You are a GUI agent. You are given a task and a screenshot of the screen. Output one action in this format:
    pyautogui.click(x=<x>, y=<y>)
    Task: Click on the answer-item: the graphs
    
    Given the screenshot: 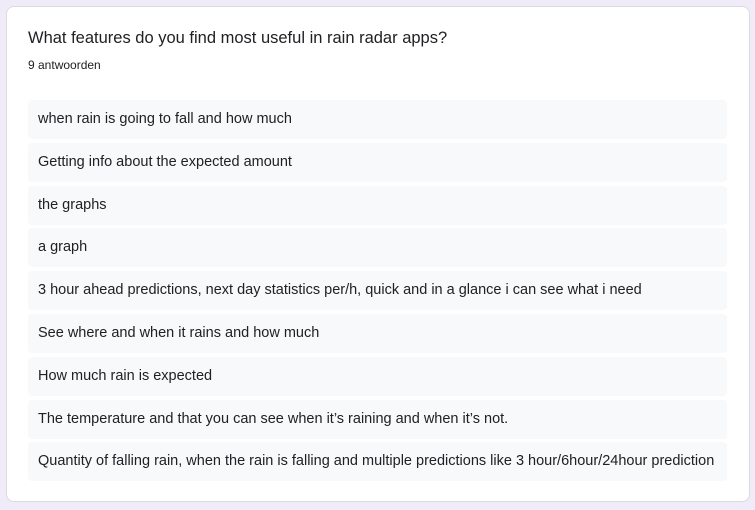 What is the action you would take?
    pyautogui.click(x=377, y=205)
    